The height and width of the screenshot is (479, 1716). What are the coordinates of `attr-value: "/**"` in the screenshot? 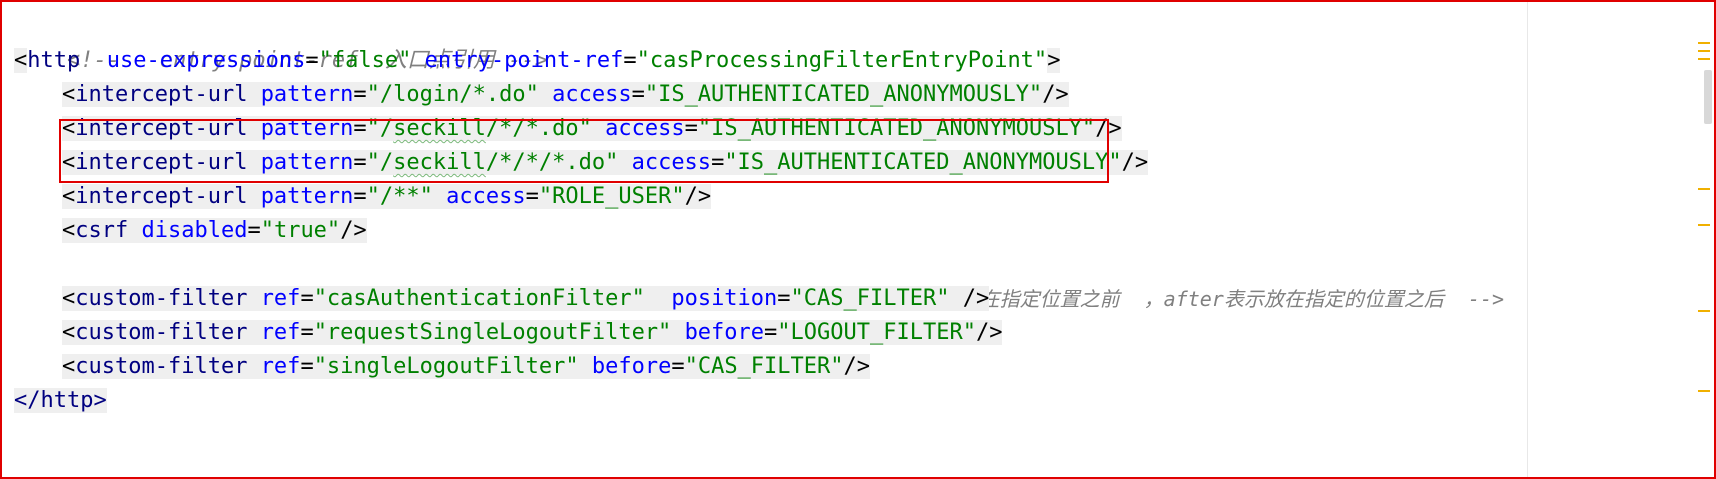 It's located at (399, 196).